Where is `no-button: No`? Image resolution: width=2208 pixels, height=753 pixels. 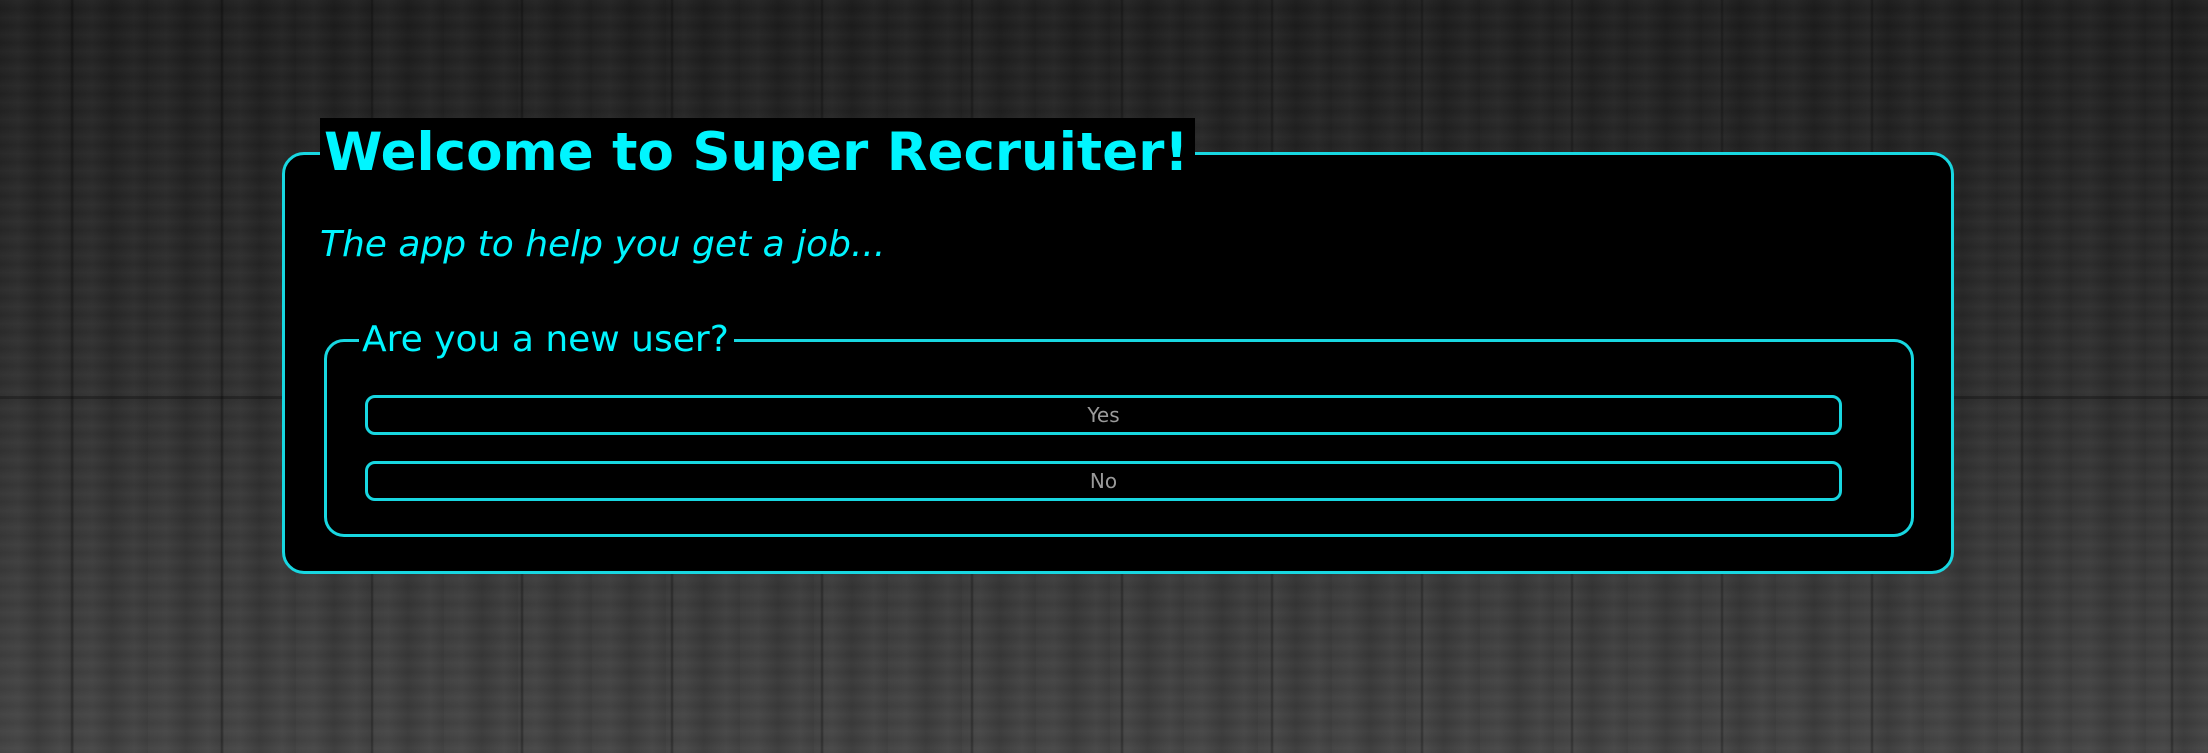 no-button: No is located at coordinates (1103, 481).